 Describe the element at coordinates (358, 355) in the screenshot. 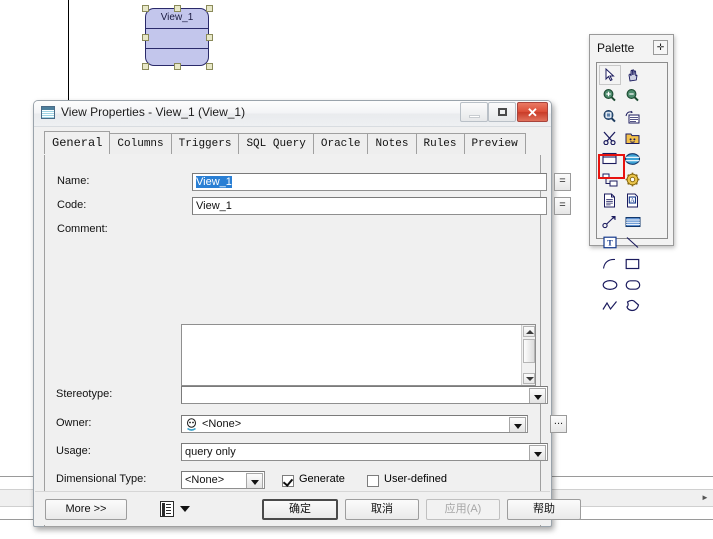

I see `comment-textarea` at that location.